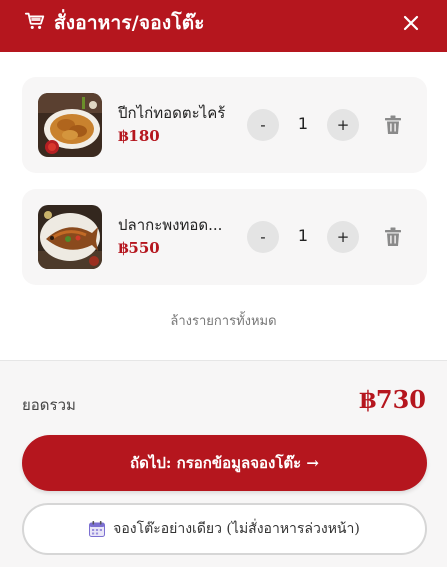 The width and height of the screenshot is (447, 567). I want to click on reserve-table-only-button: จองโต๊ะอย่างเดียว (ไม่สั่งอาหารล่วงหน้า), so click(224, 529).